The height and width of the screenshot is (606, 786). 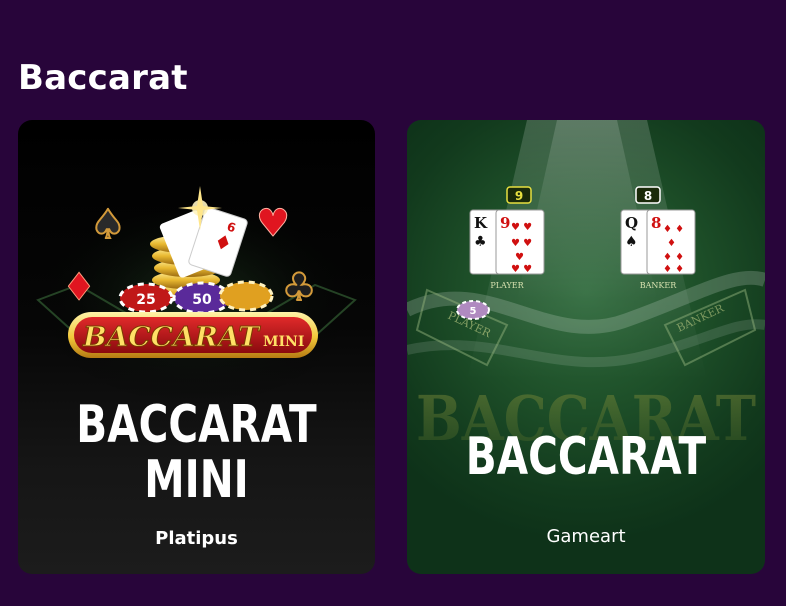 What do you see at coordinates (202, 300) in the screenshot?
I see `svg-text: 50` at bounding box center [202, 300].